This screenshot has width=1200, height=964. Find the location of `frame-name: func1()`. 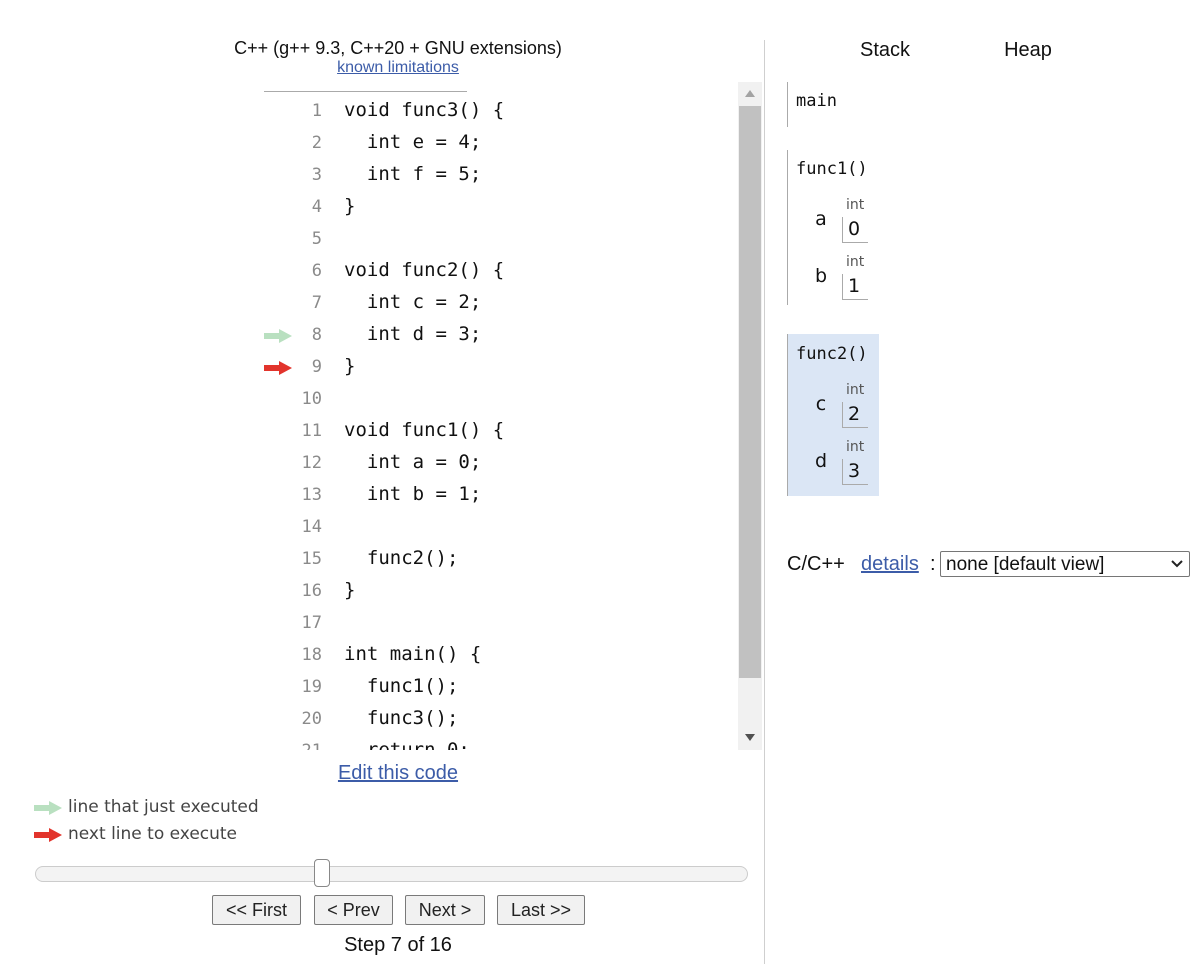

frame-name: func1() is located at coordinates (832, 169).